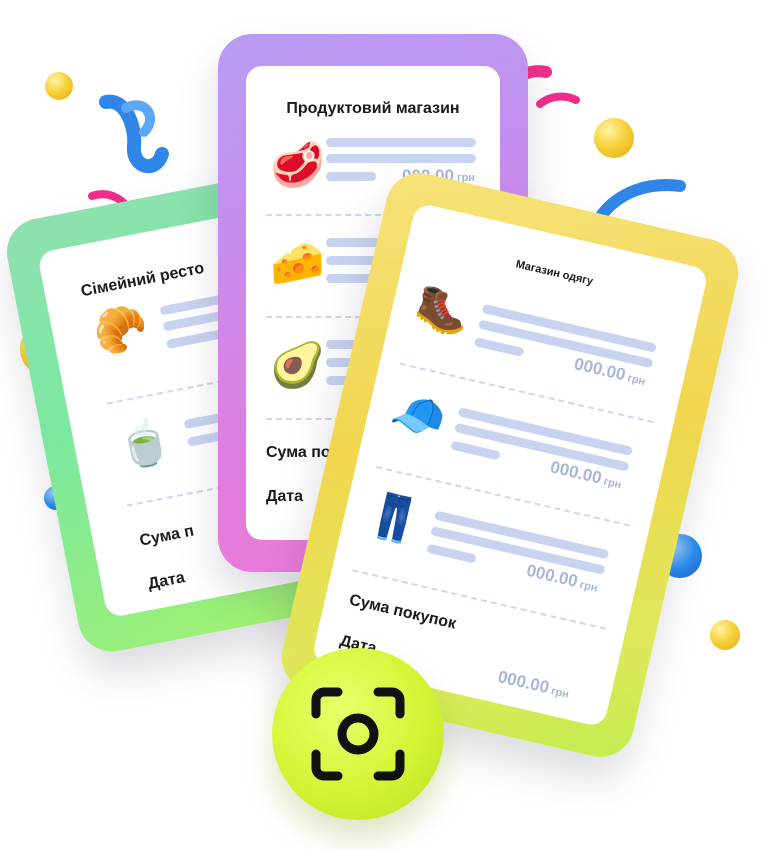 The image size is (774, 850). Describe the element at coordinates (134, 134) in the screenshot. I see `blue-squiggle-decoration` at that location.